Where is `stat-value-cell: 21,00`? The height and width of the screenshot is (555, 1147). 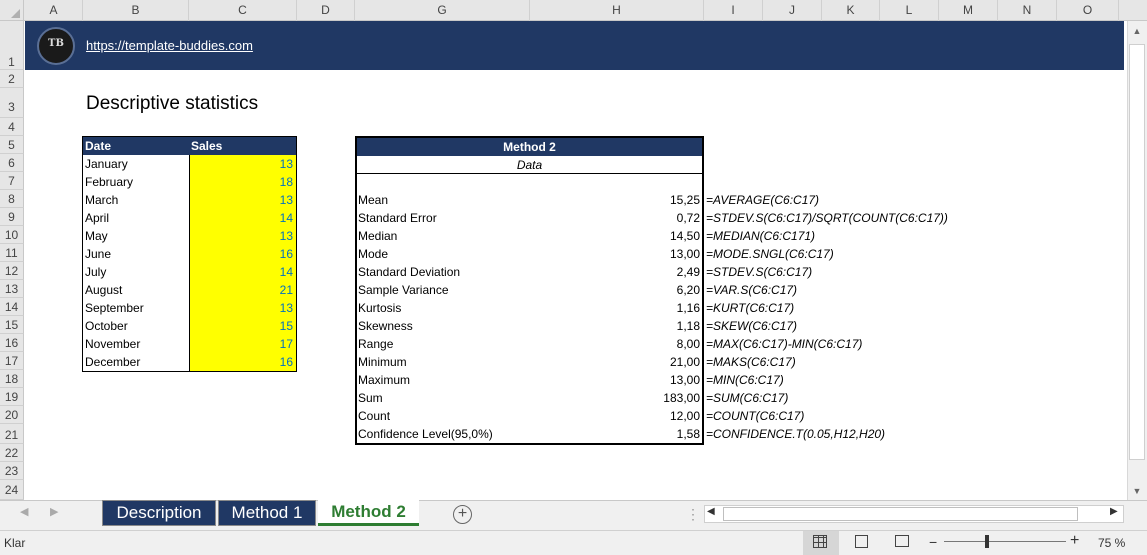 stat-value-cell: 21,00 is located at coordinates (616, 362).